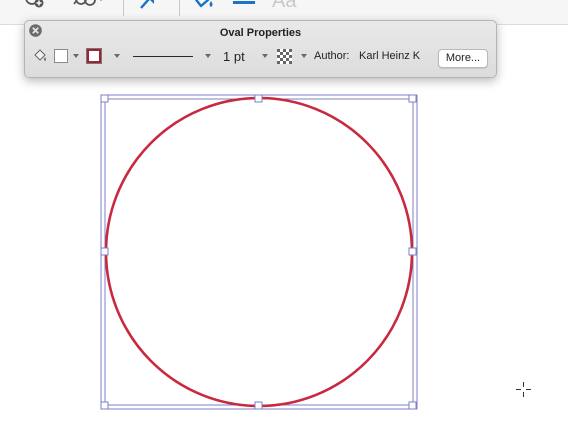  I want to click on opacity-checker-icon, so click(284, 56).